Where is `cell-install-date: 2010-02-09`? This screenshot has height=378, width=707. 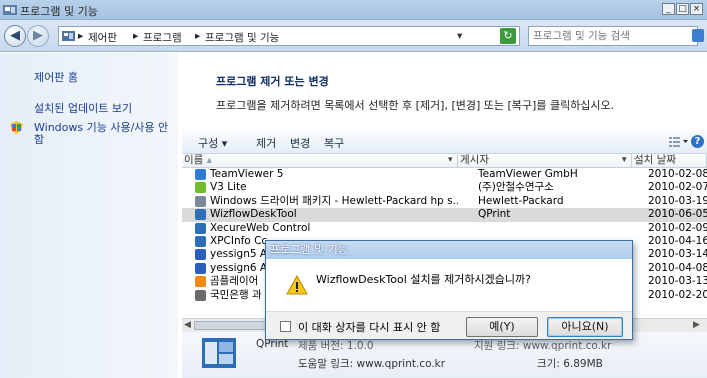 cell-install-date: 2010-02-09 is located at coordinates (677, 227).